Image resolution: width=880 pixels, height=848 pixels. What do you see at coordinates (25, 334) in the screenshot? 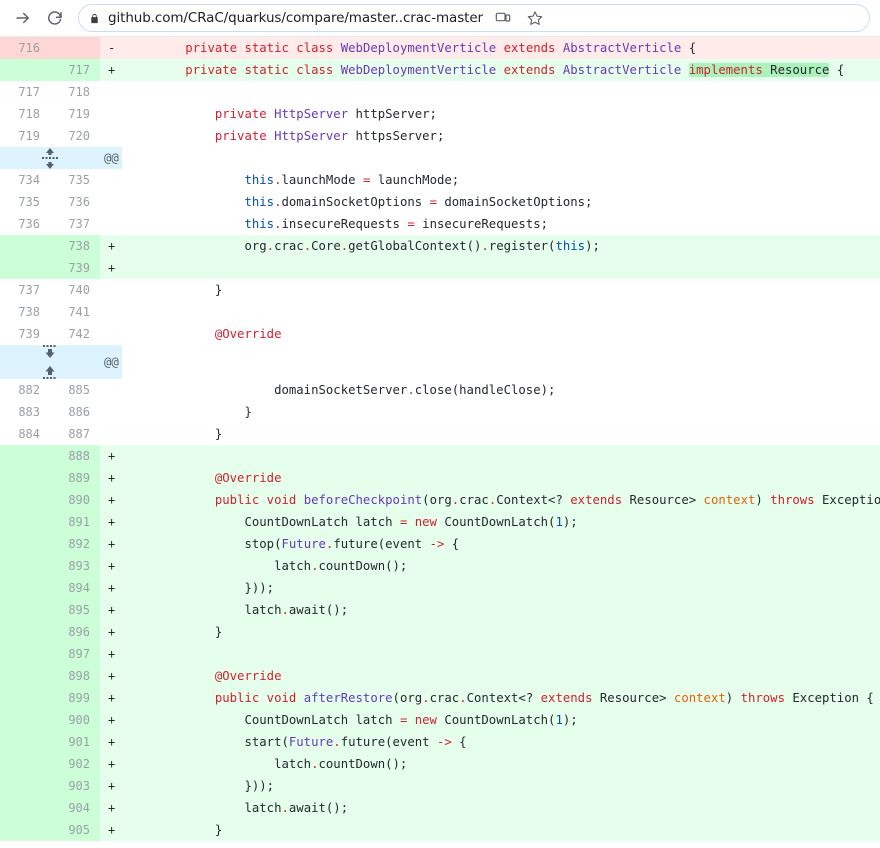
I see `line-number-old: 739` at bounding box center [25, 334].